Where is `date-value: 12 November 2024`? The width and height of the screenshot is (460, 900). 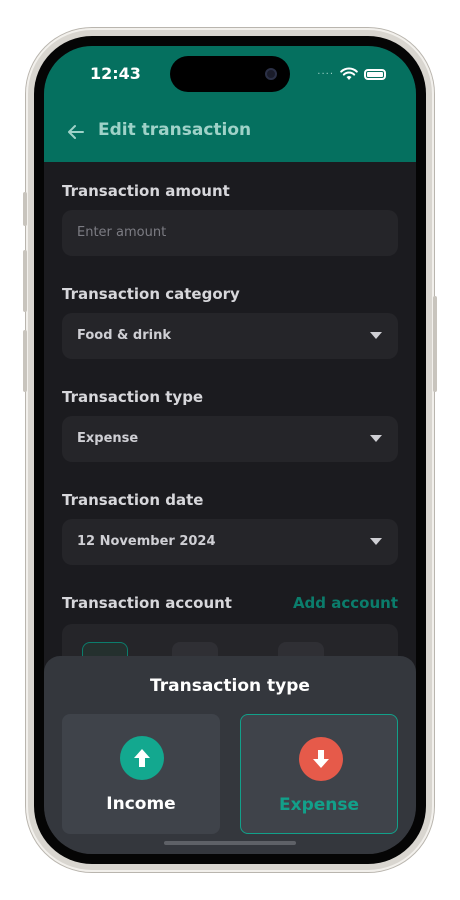 date-value: 12 November 2024 is located at coordinates (146, 541).